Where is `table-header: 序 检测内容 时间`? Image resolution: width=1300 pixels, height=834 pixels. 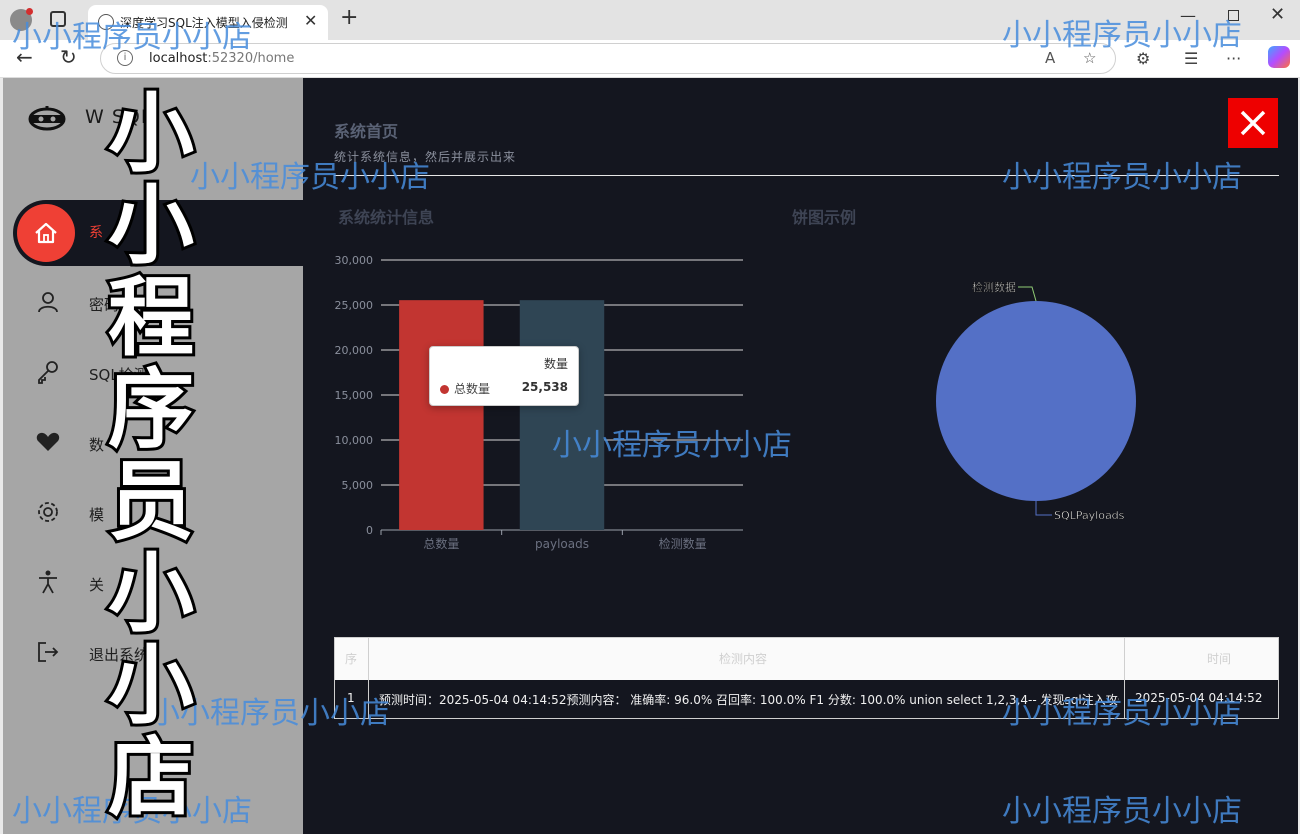
table-header: 序 检测内容 时间 is located at coordinates (806, 659).